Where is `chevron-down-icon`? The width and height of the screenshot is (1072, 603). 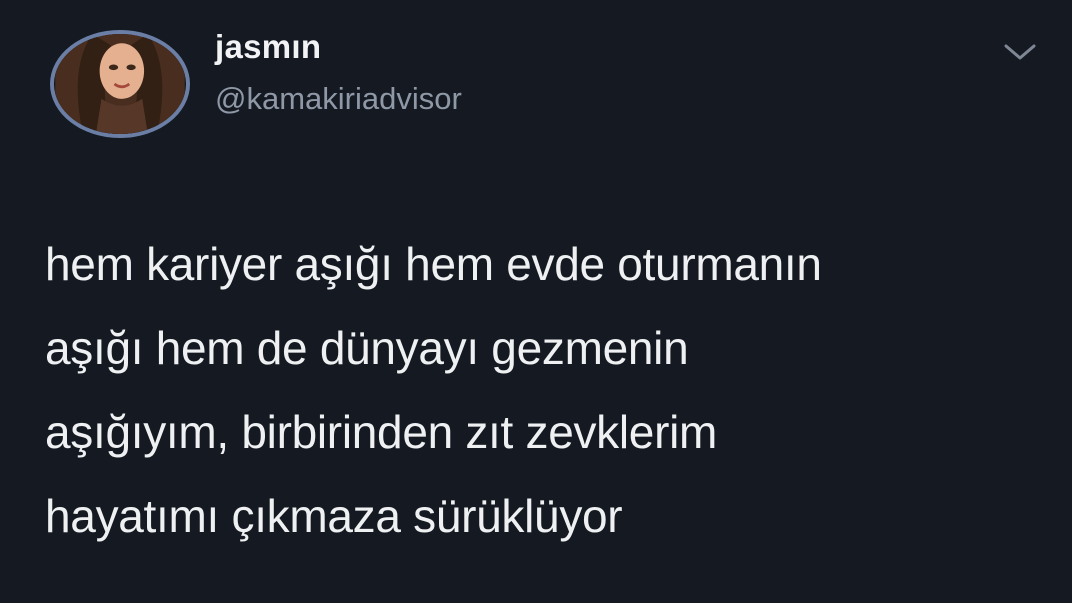
chevron-down-icon is located at coordinates (1020, 52).